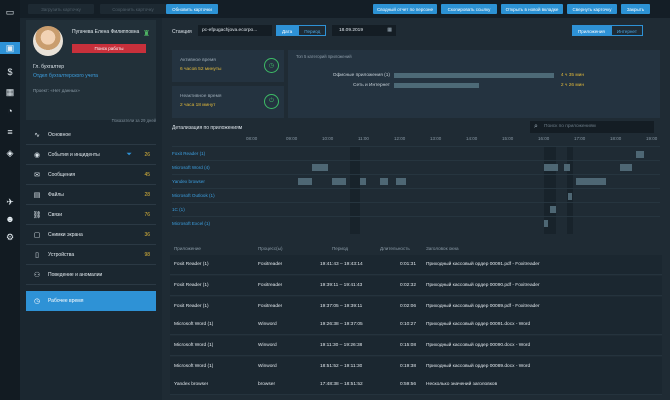 This screenshot has width=670, height=400. What do you see at coordinates (91, 275) in the screenshot?
I see `menu-item-behavior: ⚇ Поведение и аномалии` at bounding box center [91, 275].